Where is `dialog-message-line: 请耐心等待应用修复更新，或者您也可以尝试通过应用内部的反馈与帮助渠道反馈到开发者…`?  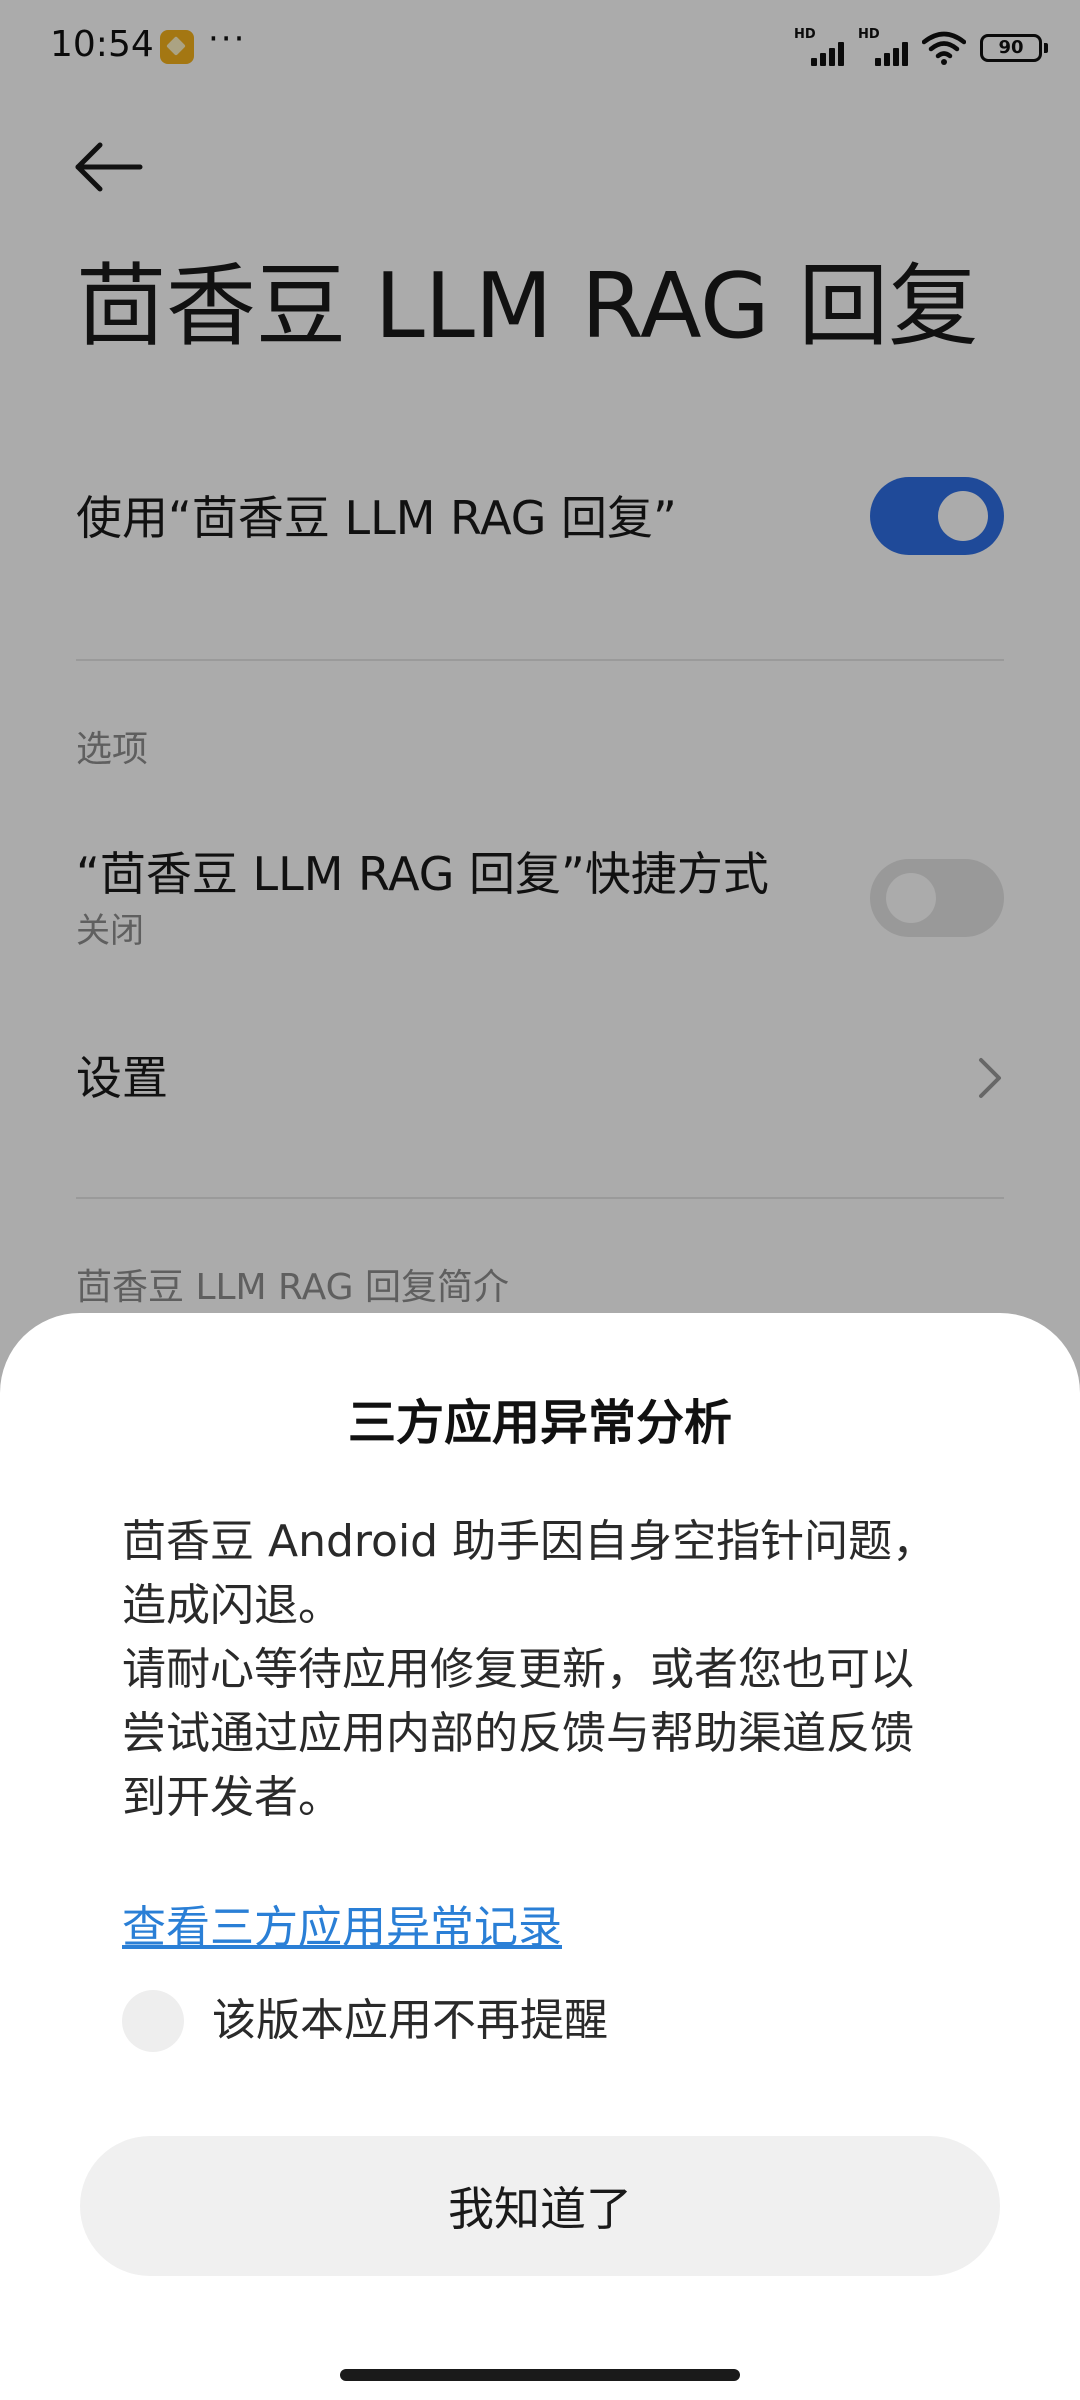
dialog-message-line: 请耐心等待应用修复更新，或者您也可以尝试通过应用内部的反馈与帮助渠道反馈到开发者… is located at coordinates (518, 1733).